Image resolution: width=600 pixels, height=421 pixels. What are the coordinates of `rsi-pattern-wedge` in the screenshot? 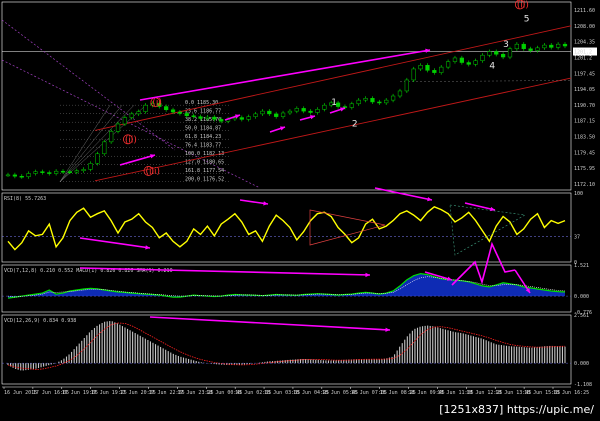 It's located at (347, 227).